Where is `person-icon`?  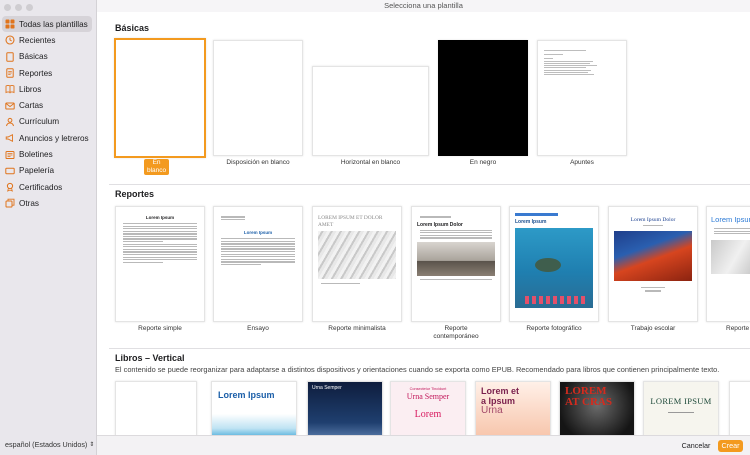 person-icon is located at coordinates (10, 122).